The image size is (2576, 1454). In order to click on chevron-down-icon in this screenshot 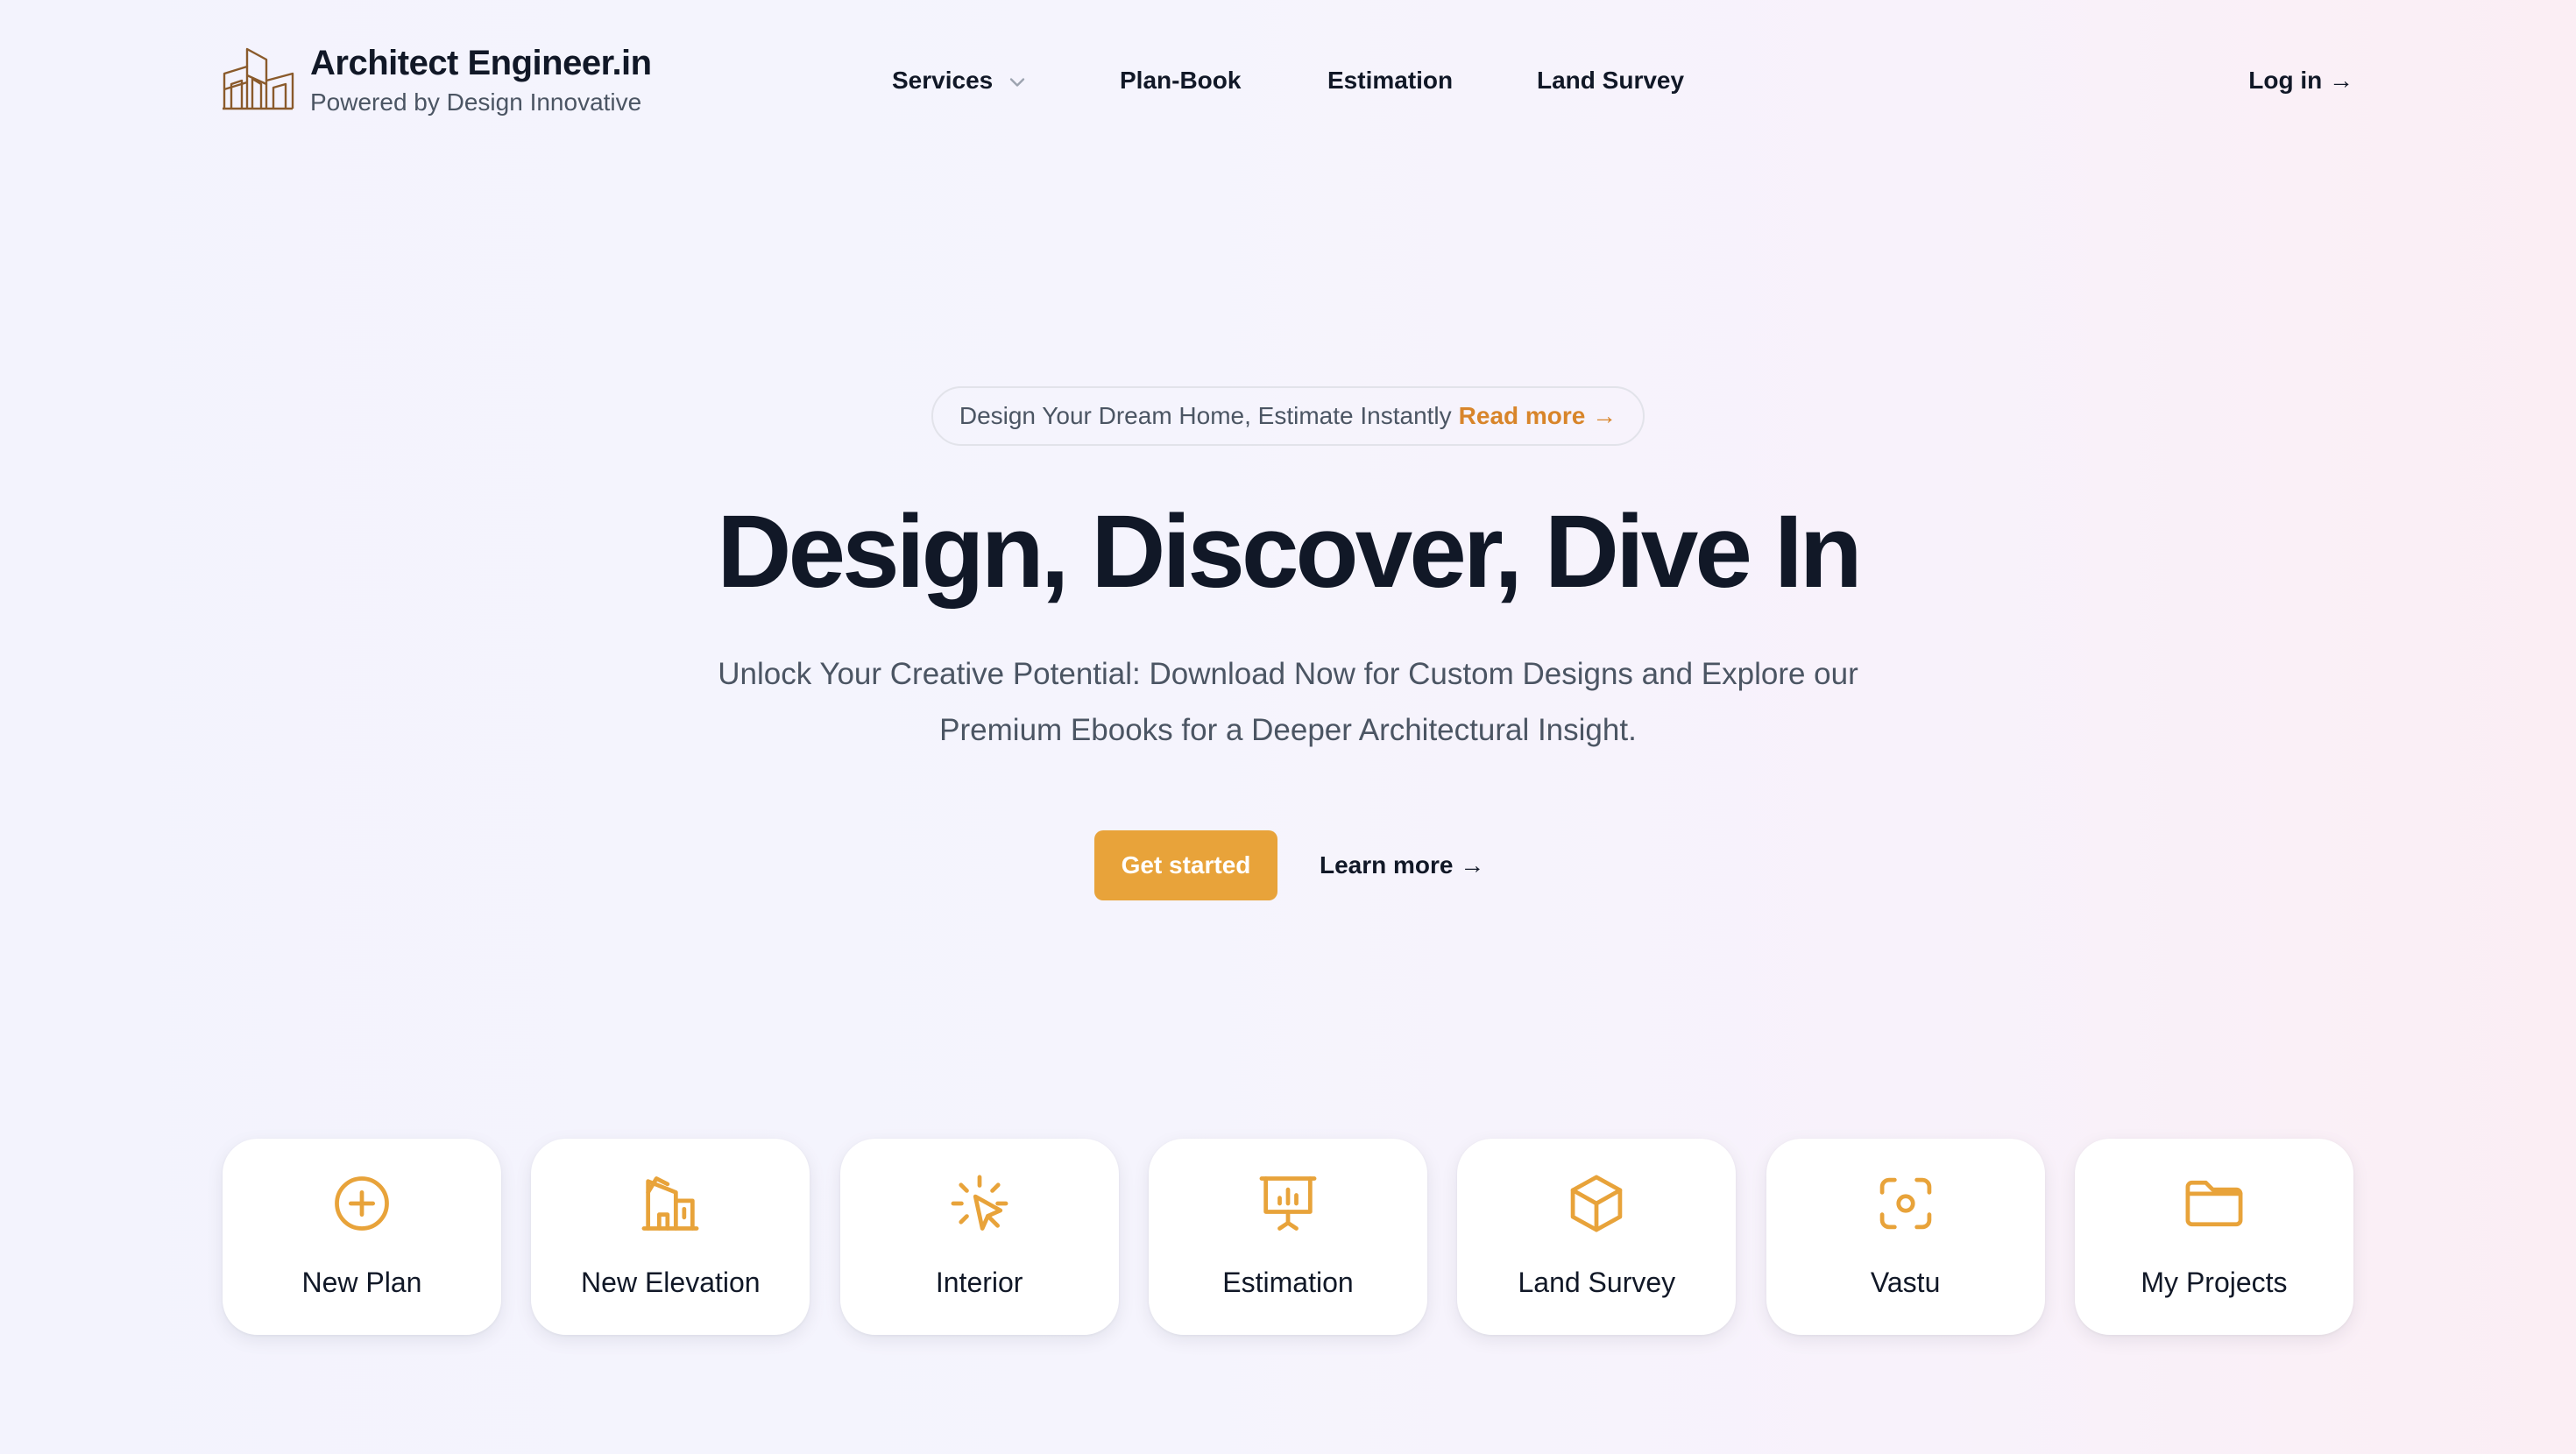, I will do `click(1017, 82)`.